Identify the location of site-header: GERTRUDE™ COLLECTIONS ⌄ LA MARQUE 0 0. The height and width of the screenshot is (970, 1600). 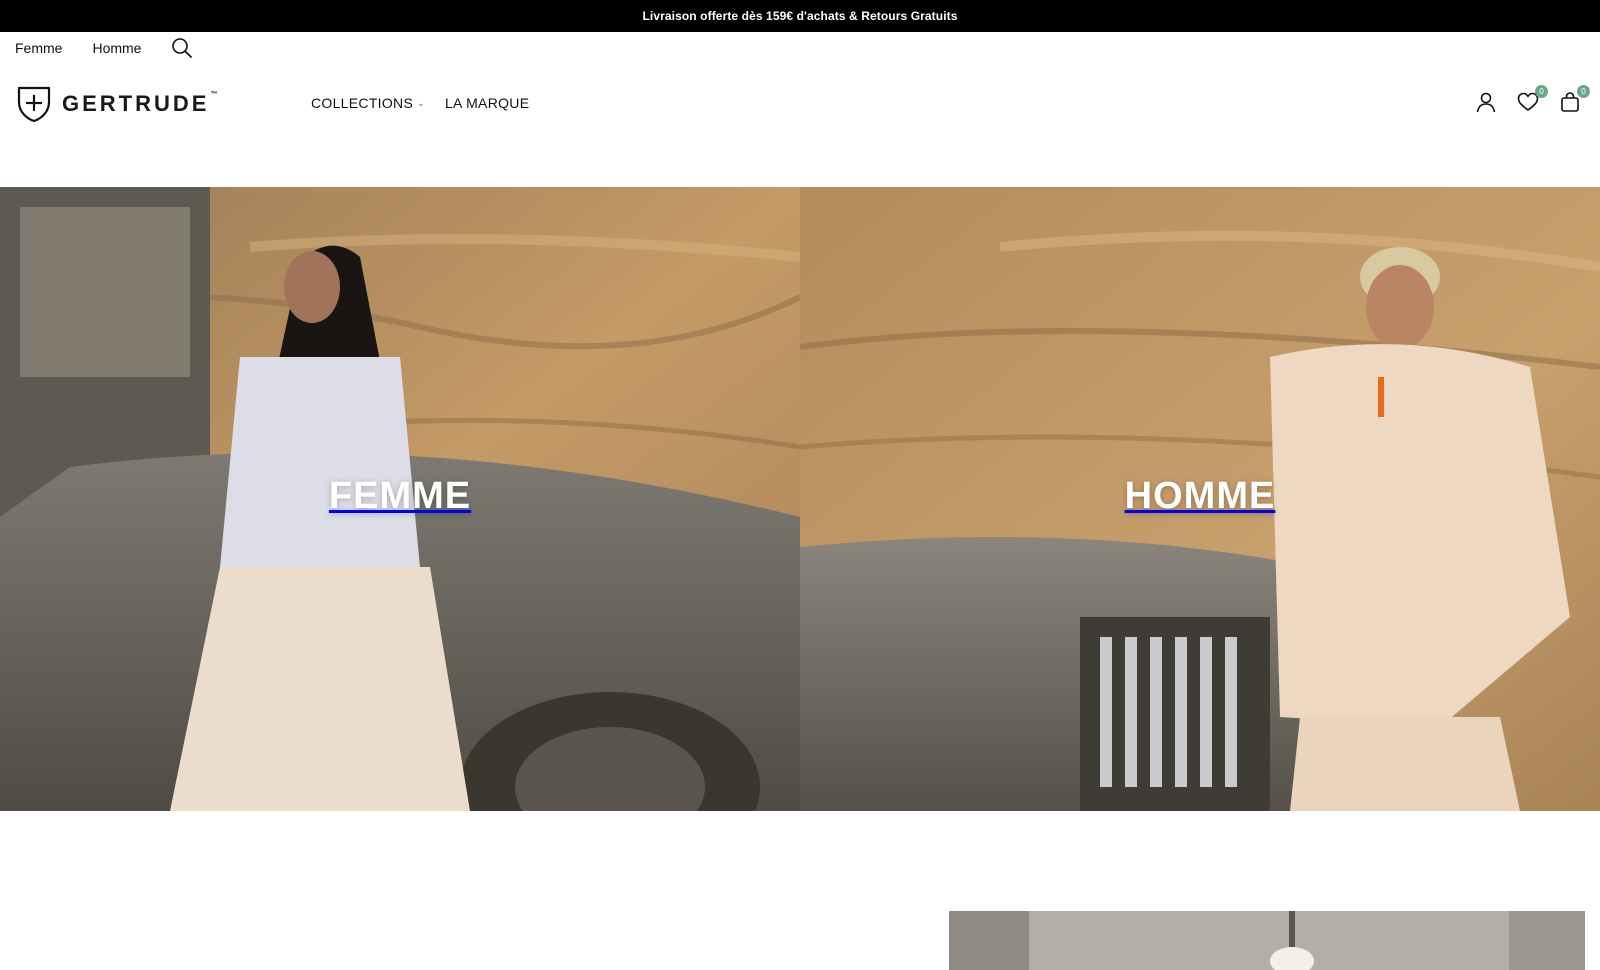
(800, 124).